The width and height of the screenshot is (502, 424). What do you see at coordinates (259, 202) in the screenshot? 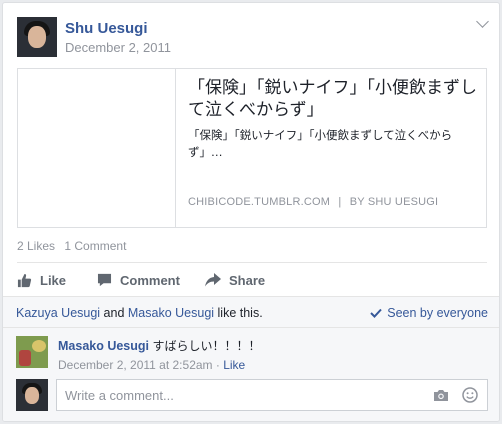
I see `link-domain: CHIBICODE.TUMBLR.COM` at bounding box center [259, 202].